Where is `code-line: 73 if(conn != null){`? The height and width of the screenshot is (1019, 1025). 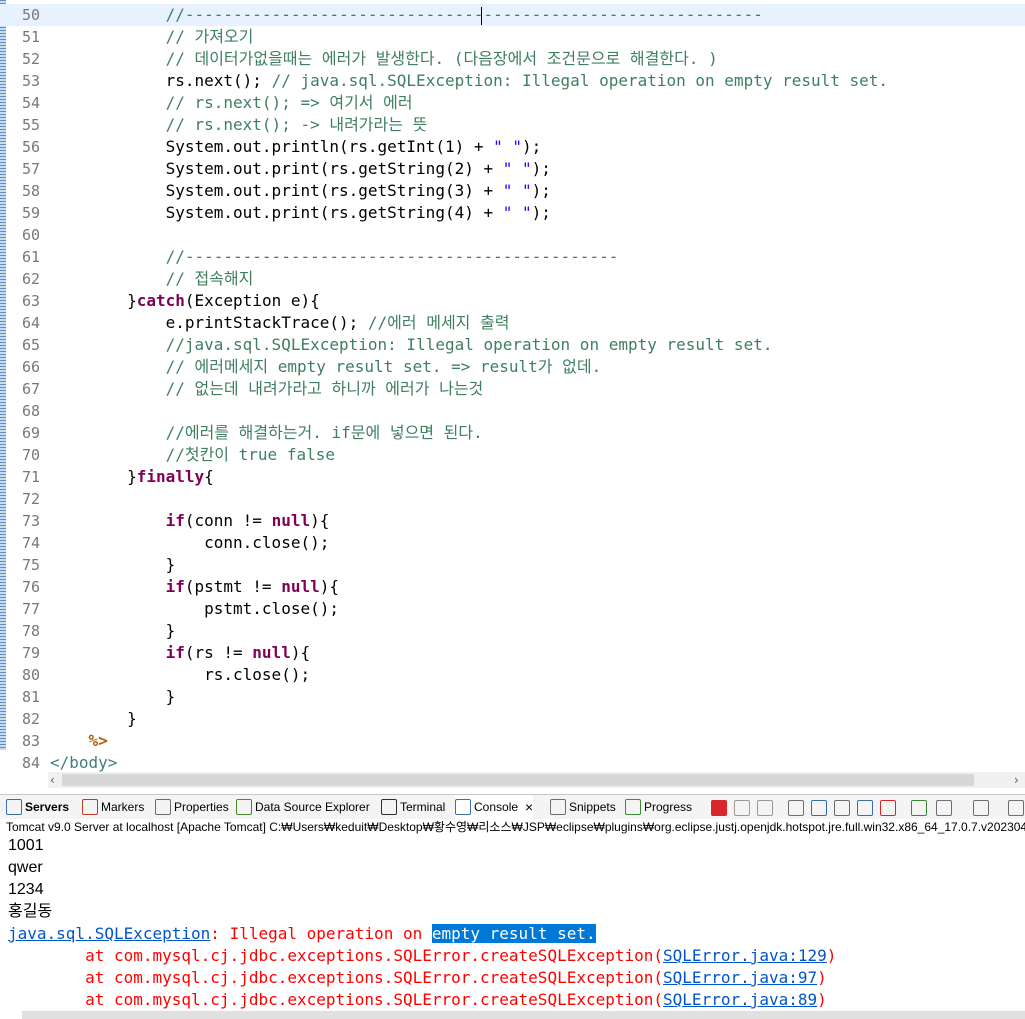 code-line: 73 if(conn != null){ is located at coordinates (512, 521).